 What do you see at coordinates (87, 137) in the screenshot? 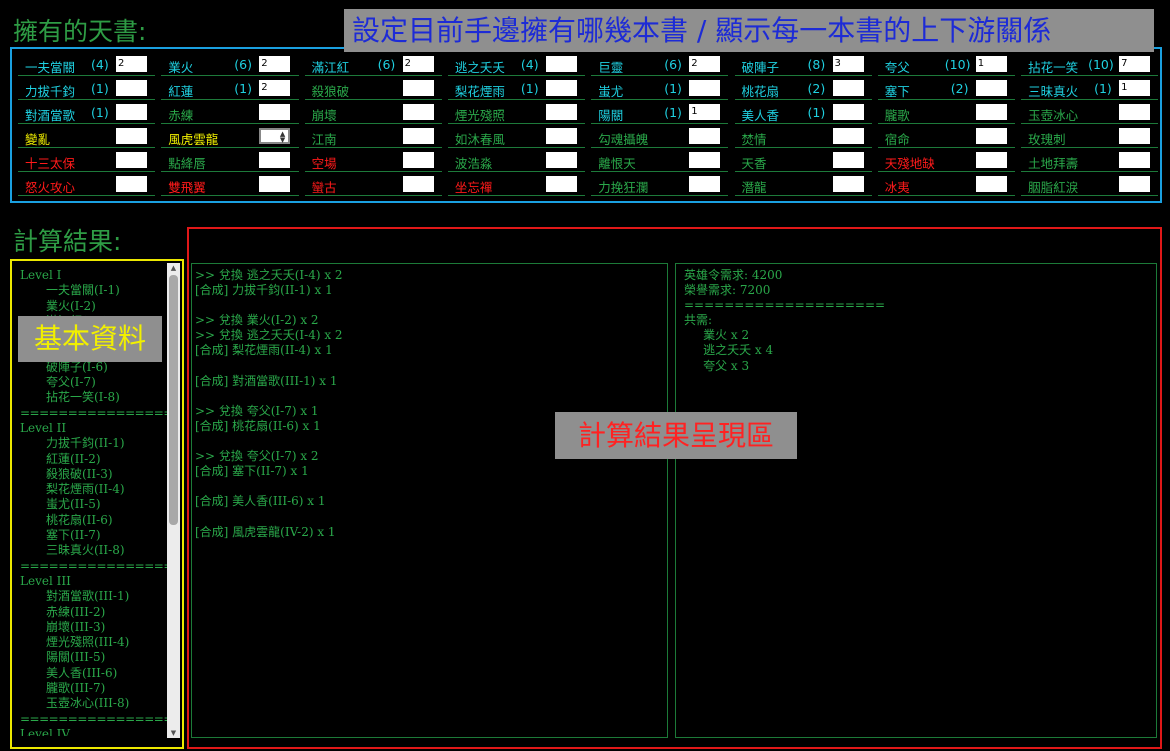
I see `book-cell: 變亂` at bounding box center [87, 137].